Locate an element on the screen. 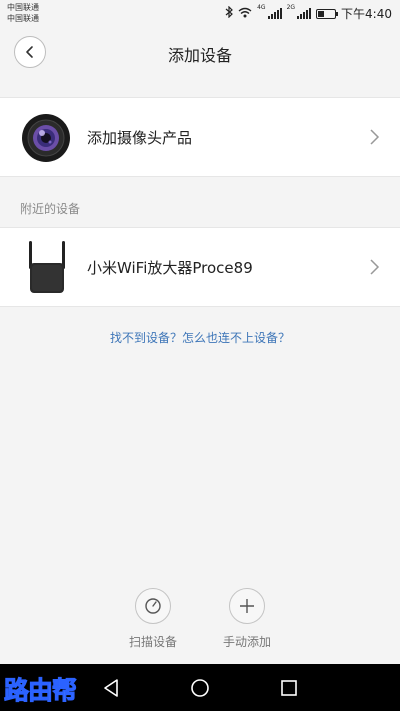  battery-level is located at coordinates (321, 13).